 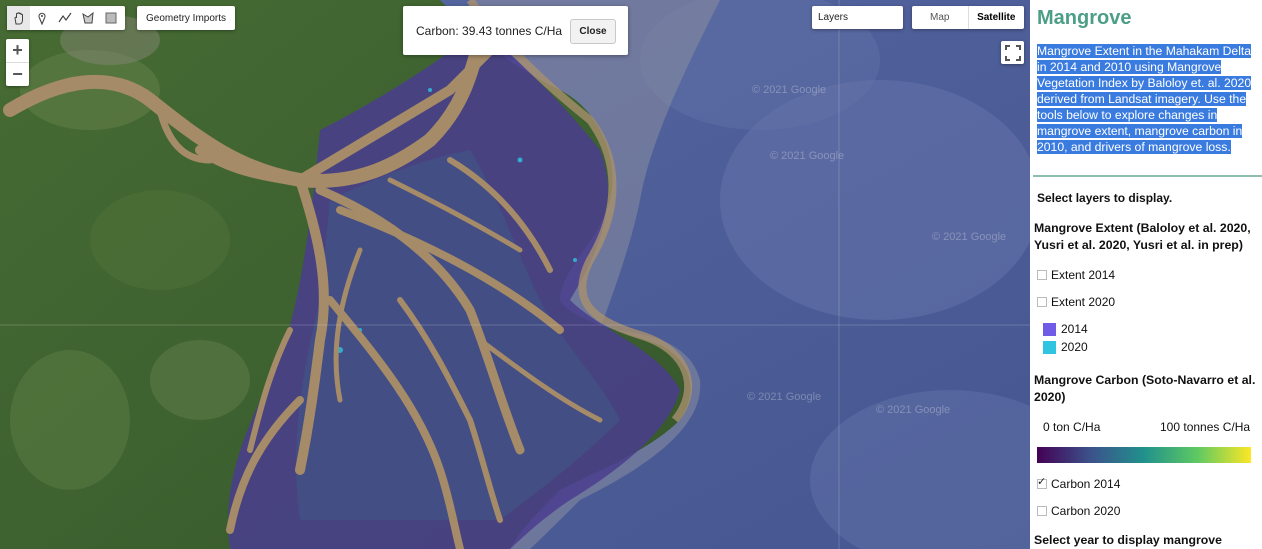 What do you see at coordinates (997, 17) in the screenshot?
I see `map-type-satellite-button: Satellite` at bounding box center [997, 17].